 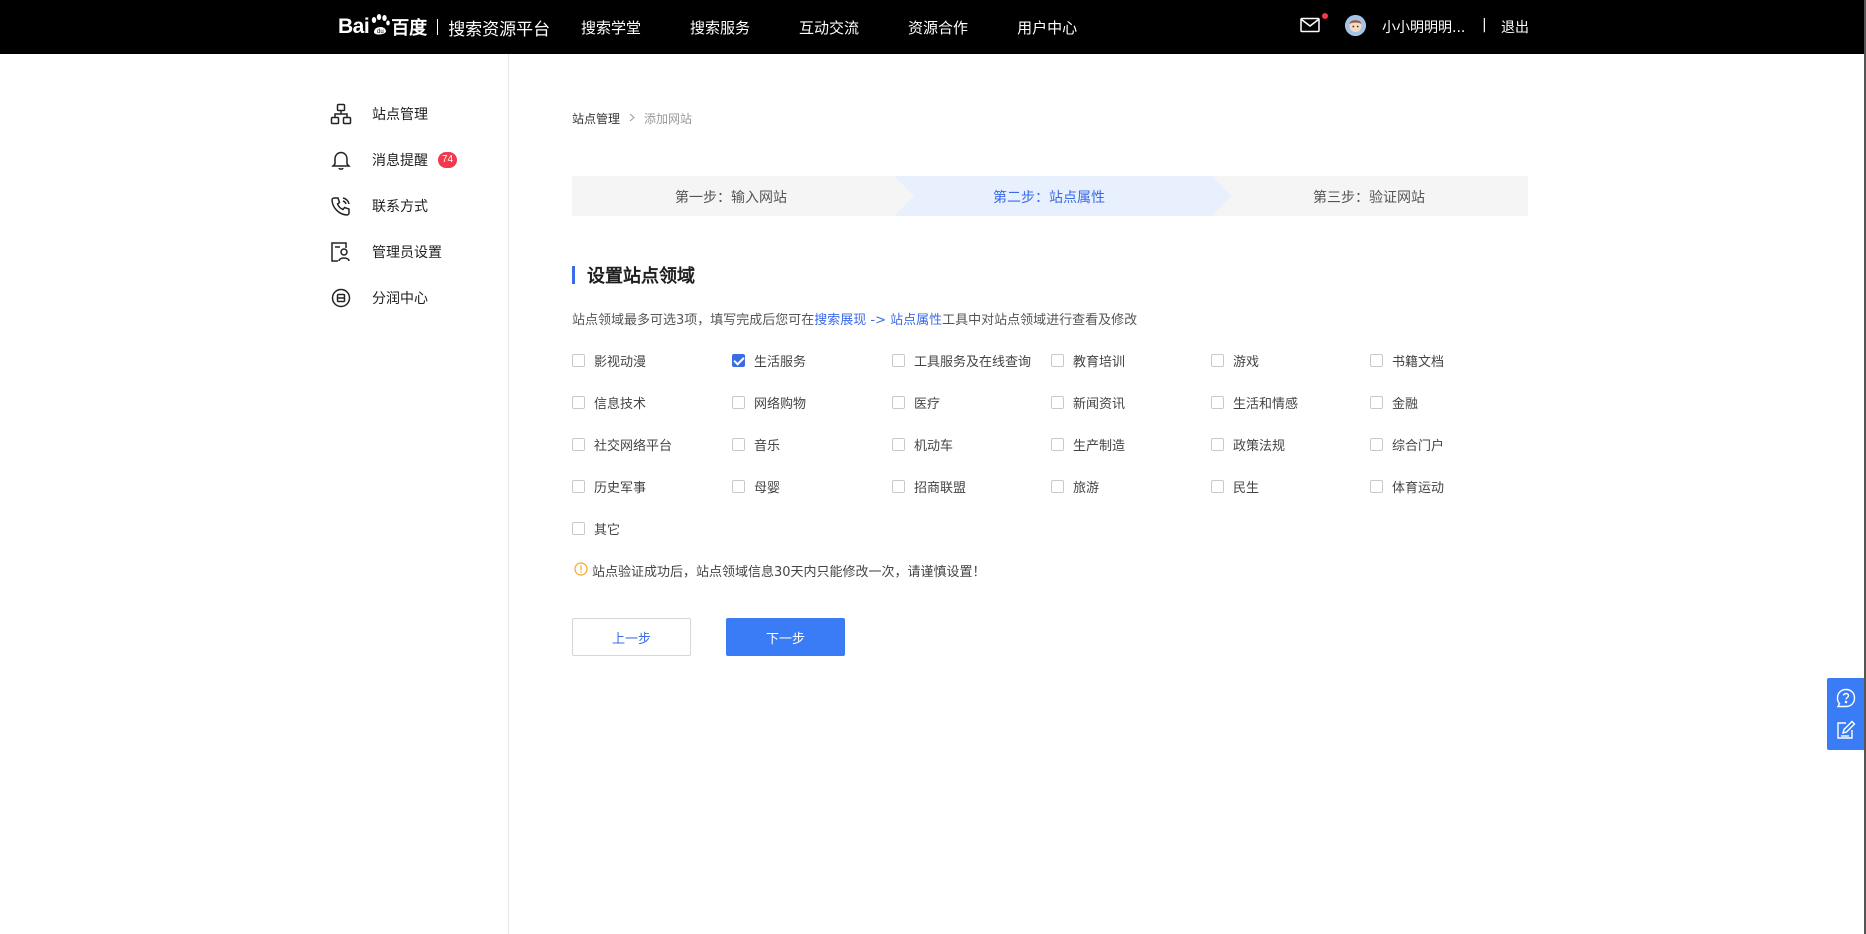 What do you see at coordinates (400, 207) in the screenshot?
I see `sidebar-item-label: 联系方式` at bounding box center [400, 207].